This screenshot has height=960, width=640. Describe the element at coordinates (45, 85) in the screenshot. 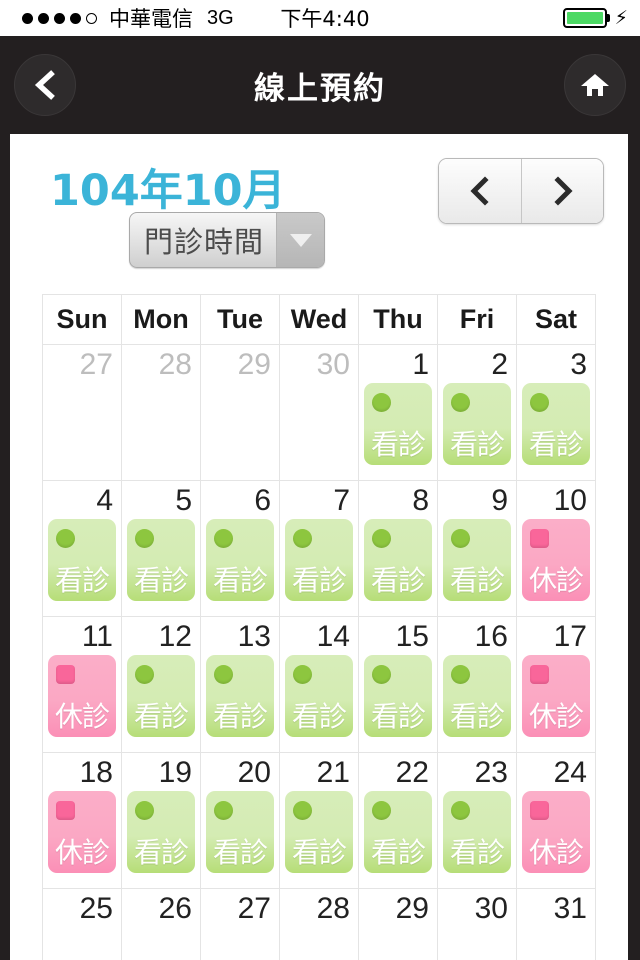

I see `back-button` at that location.